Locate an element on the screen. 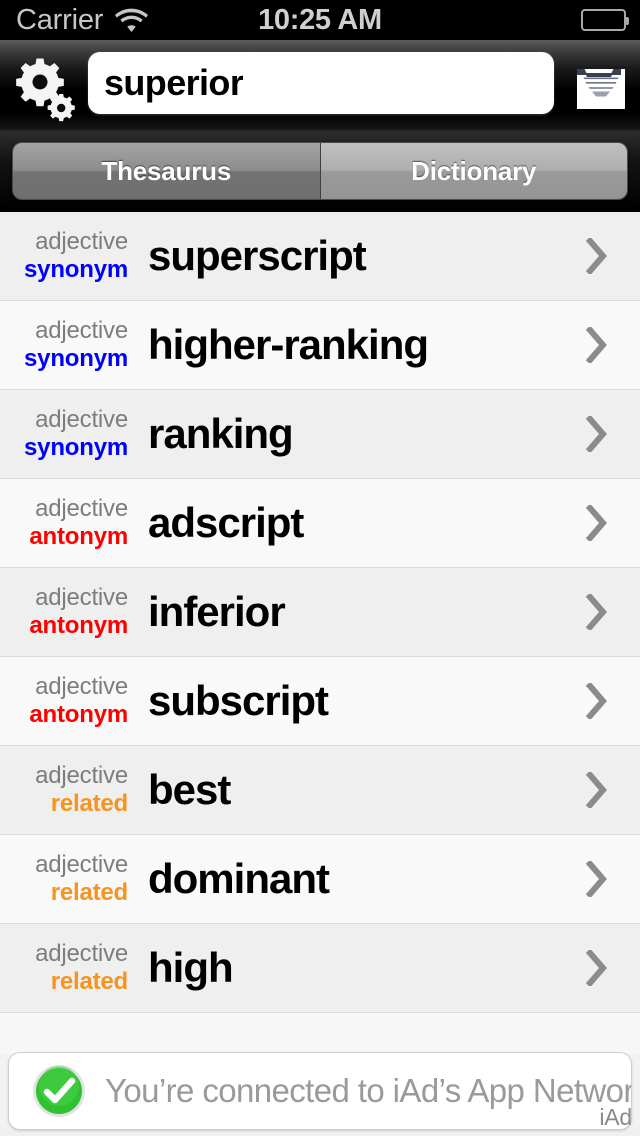  result-word: ranking is located at coordinates (221, 433).